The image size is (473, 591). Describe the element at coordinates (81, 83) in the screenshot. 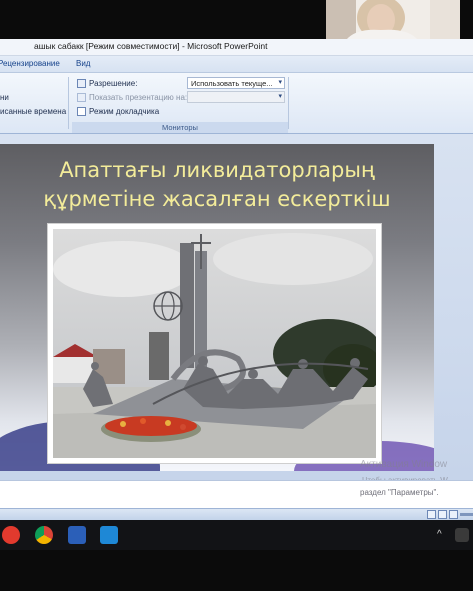

I see `monitor-icon` at that location.